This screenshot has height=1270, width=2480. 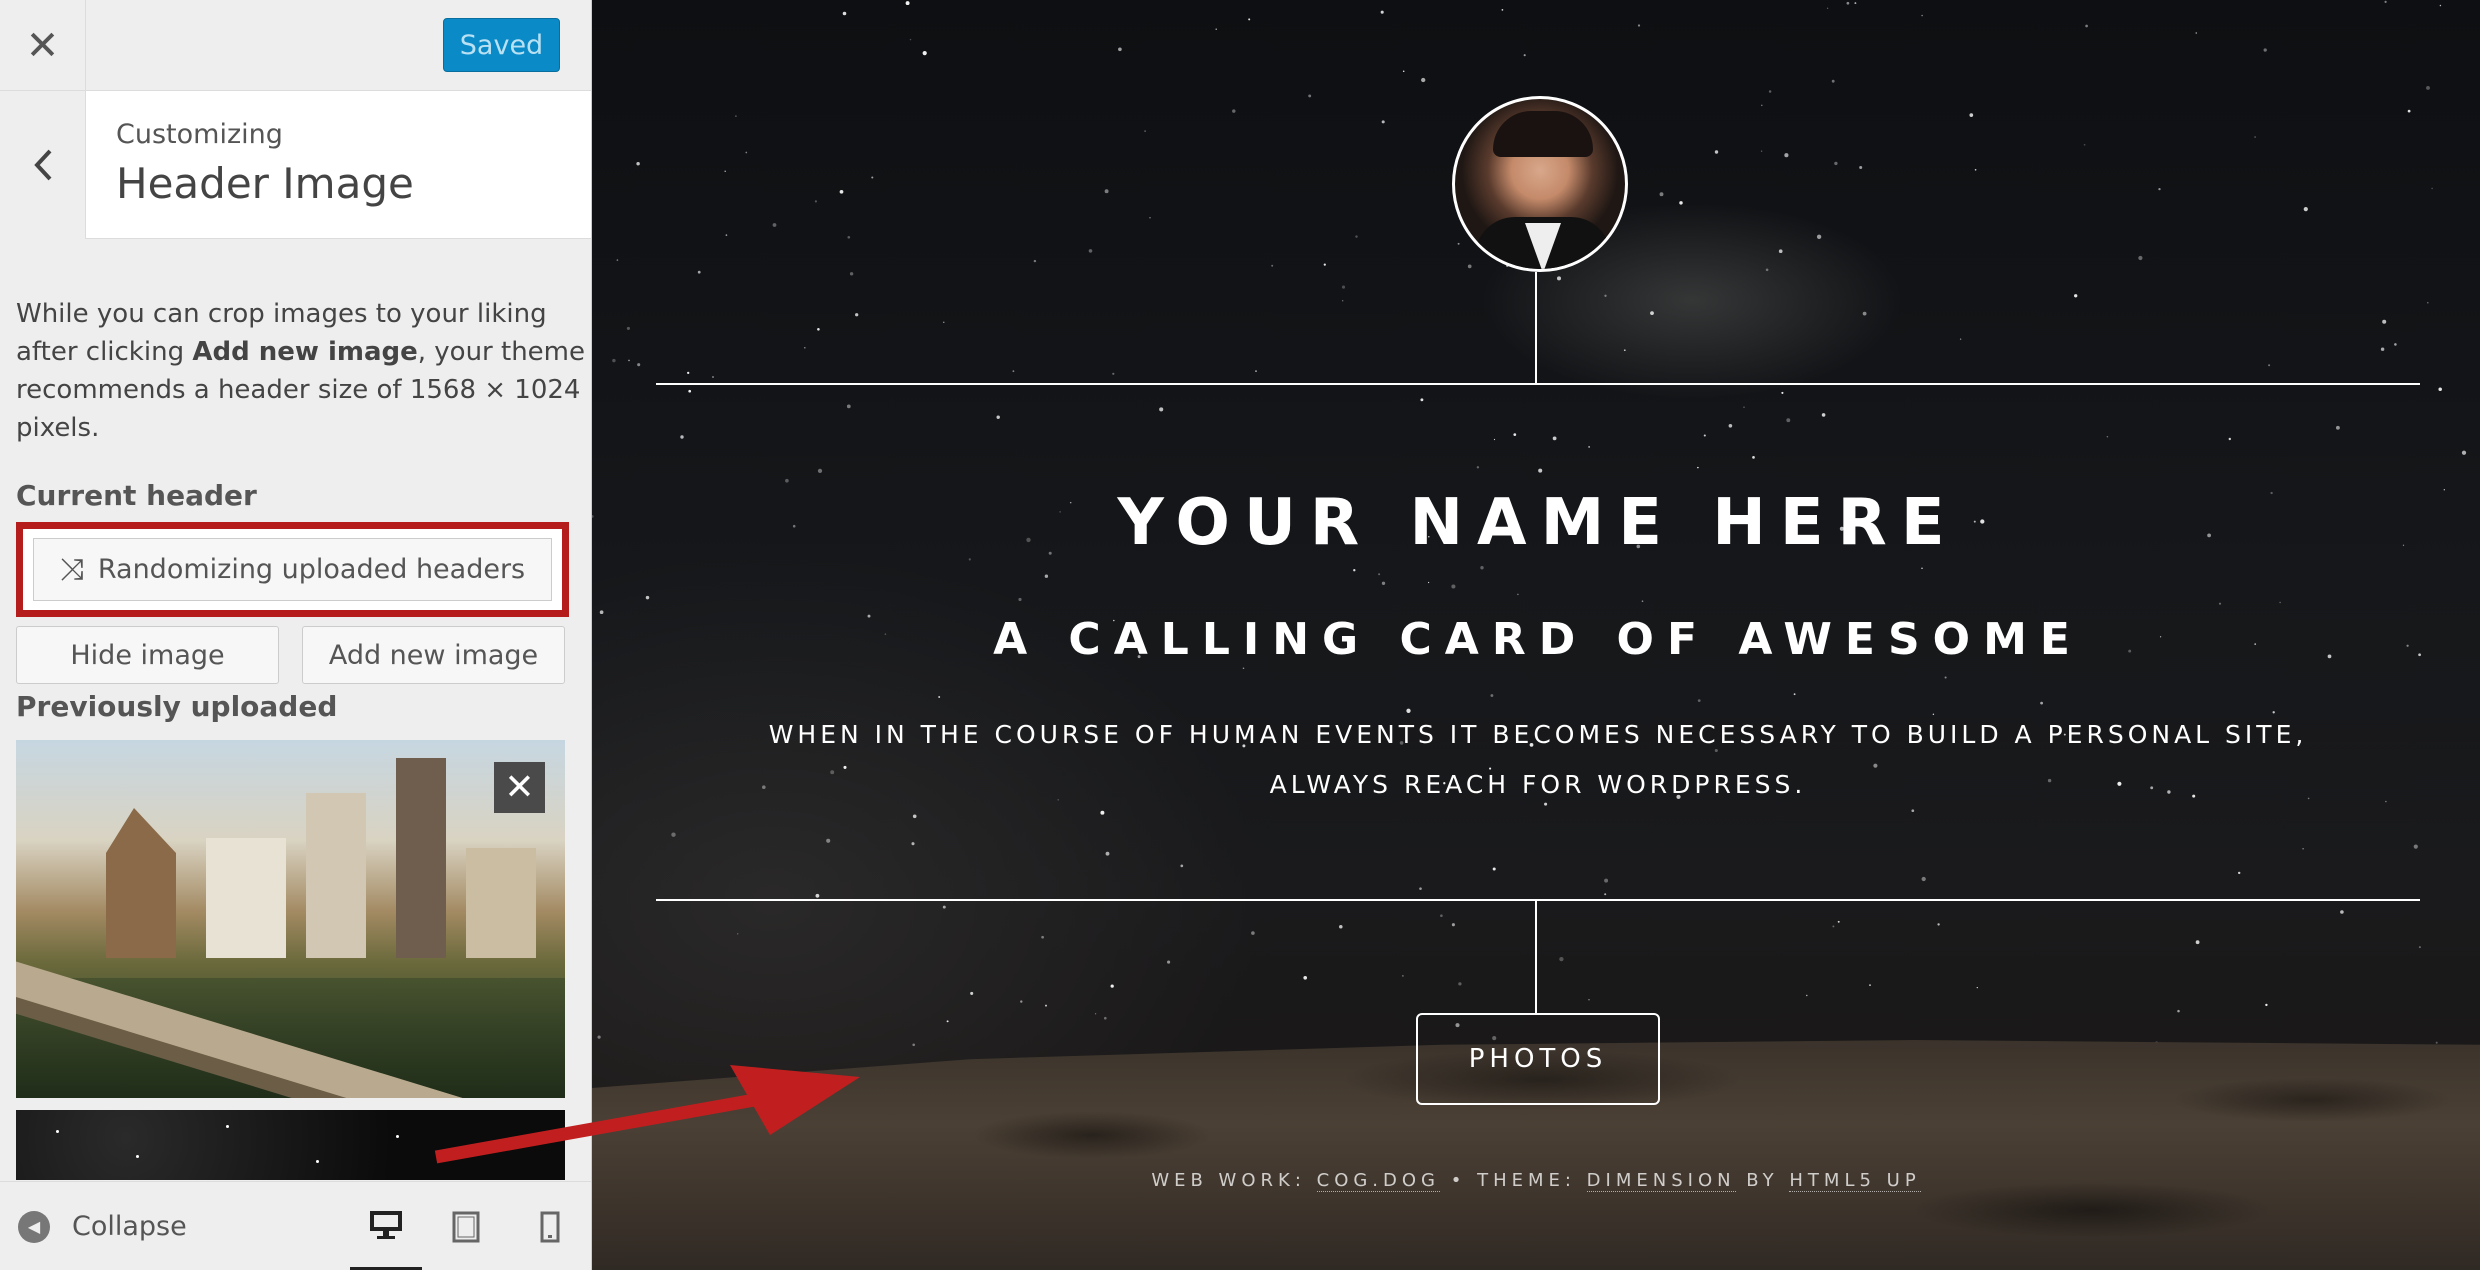 I want to click on remove-header-button: ✕, so click(x=519, y=787).